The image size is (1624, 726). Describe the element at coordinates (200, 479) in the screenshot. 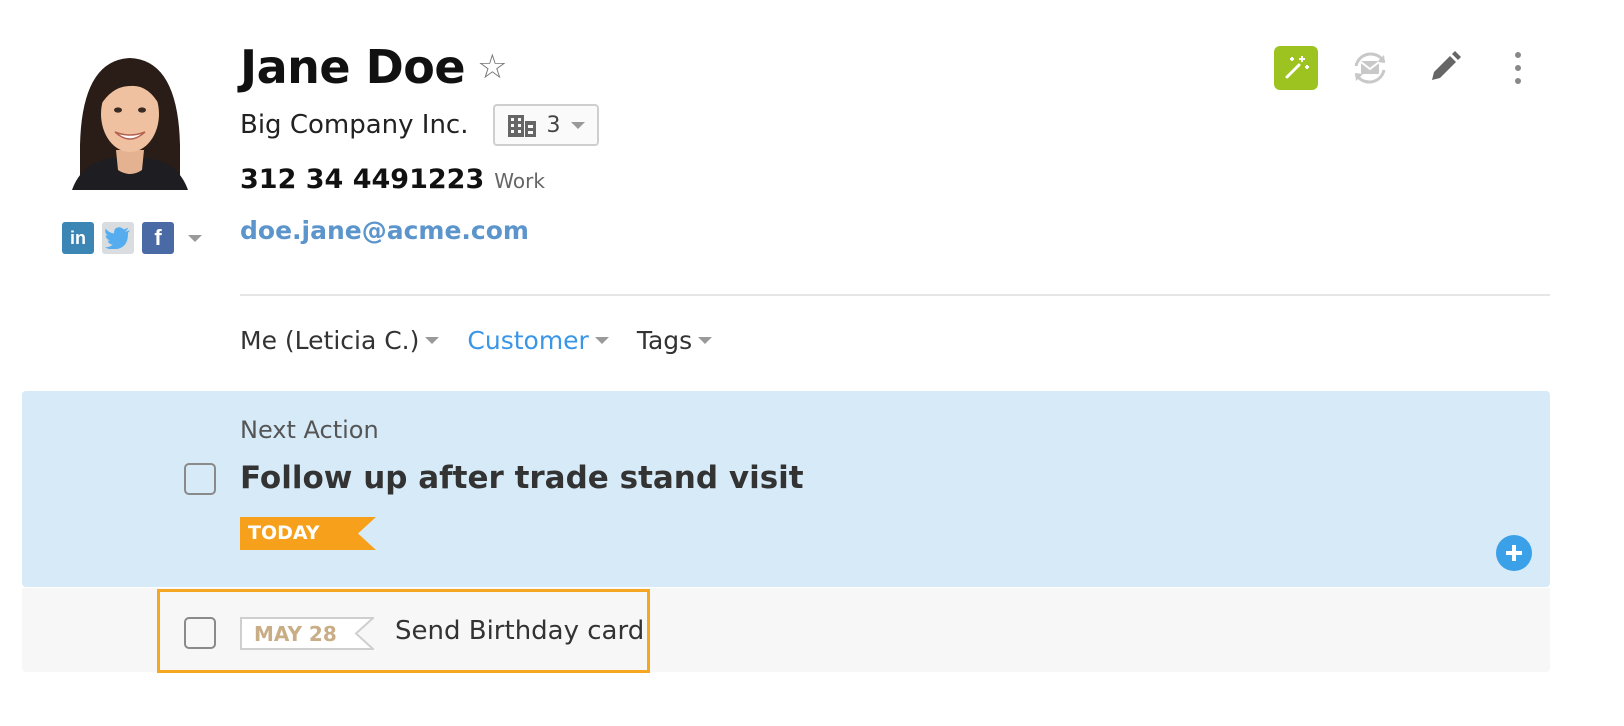

I see `next-action-checkbox` at that location.